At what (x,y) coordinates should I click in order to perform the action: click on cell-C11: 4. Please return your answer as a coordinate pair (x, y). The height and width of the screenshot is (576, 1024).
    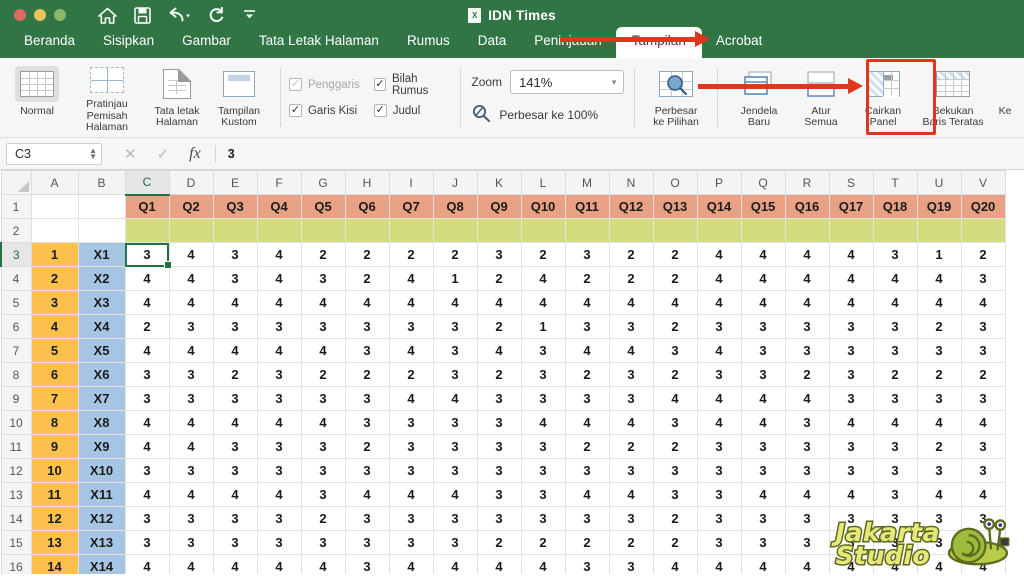
    Looking at the image, I should click on (147, 446).